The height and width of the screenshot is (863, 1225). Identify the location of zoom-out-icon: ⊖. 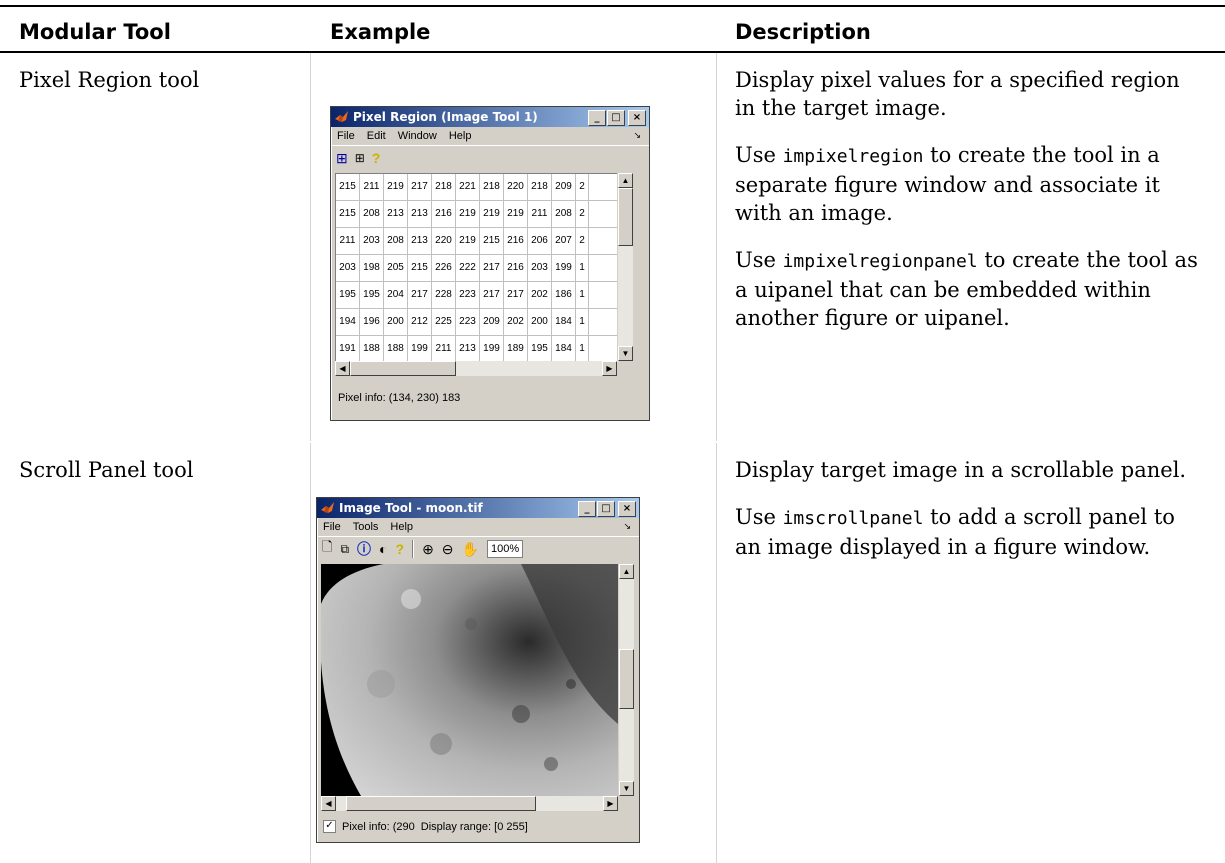
(448, 549).